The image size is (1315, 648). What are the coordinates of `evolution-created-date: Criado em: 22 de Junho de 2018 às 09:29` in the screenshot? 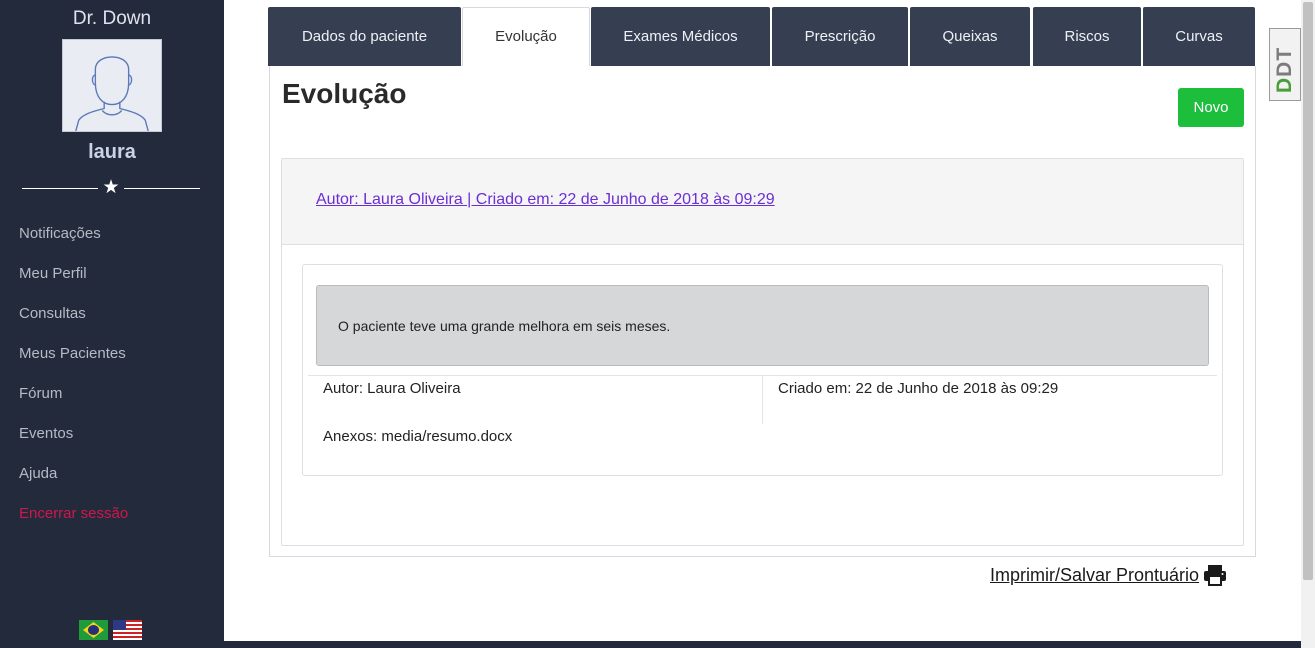 It's located at (918, 388).